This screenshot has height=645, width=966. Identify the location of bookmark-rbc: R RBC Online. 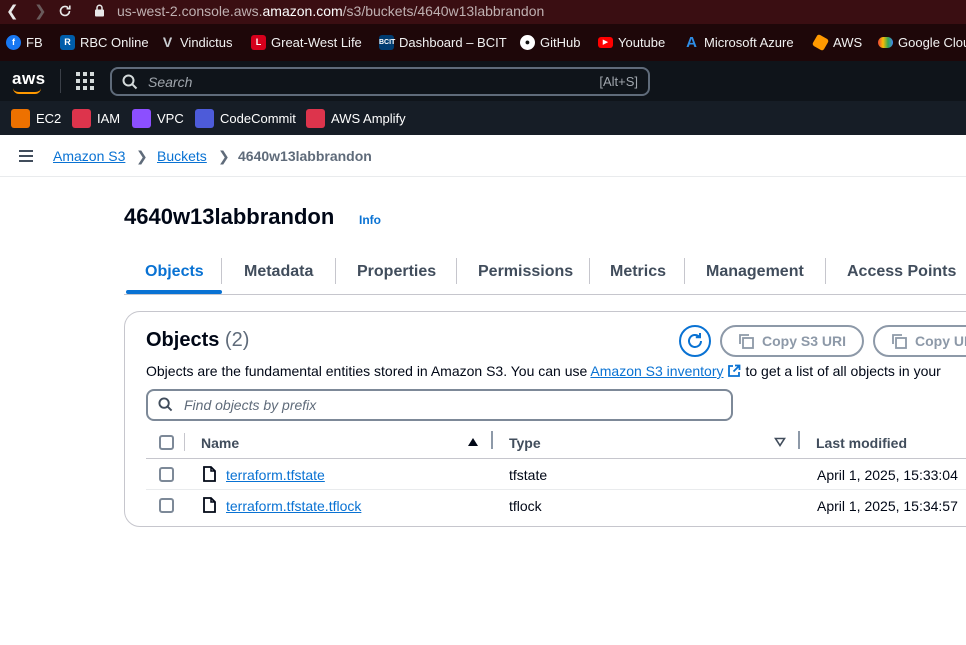
(104, 42).